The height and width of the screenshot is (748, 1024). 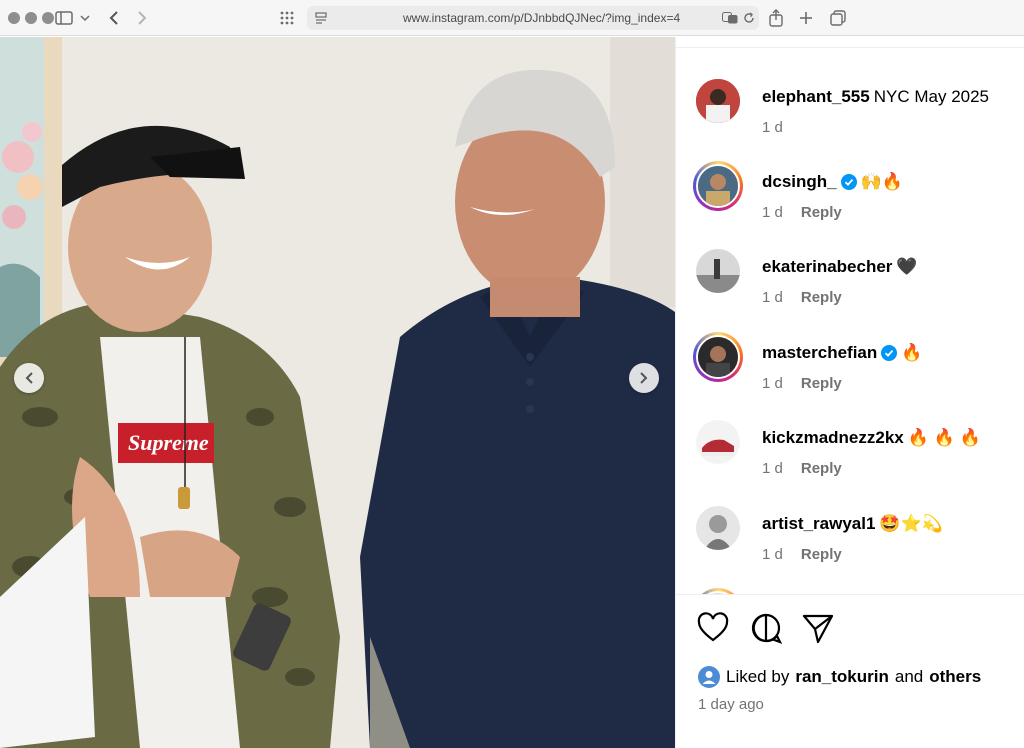 I want to click on liker-username: ran_tokurin, so click(x=842, y=677).